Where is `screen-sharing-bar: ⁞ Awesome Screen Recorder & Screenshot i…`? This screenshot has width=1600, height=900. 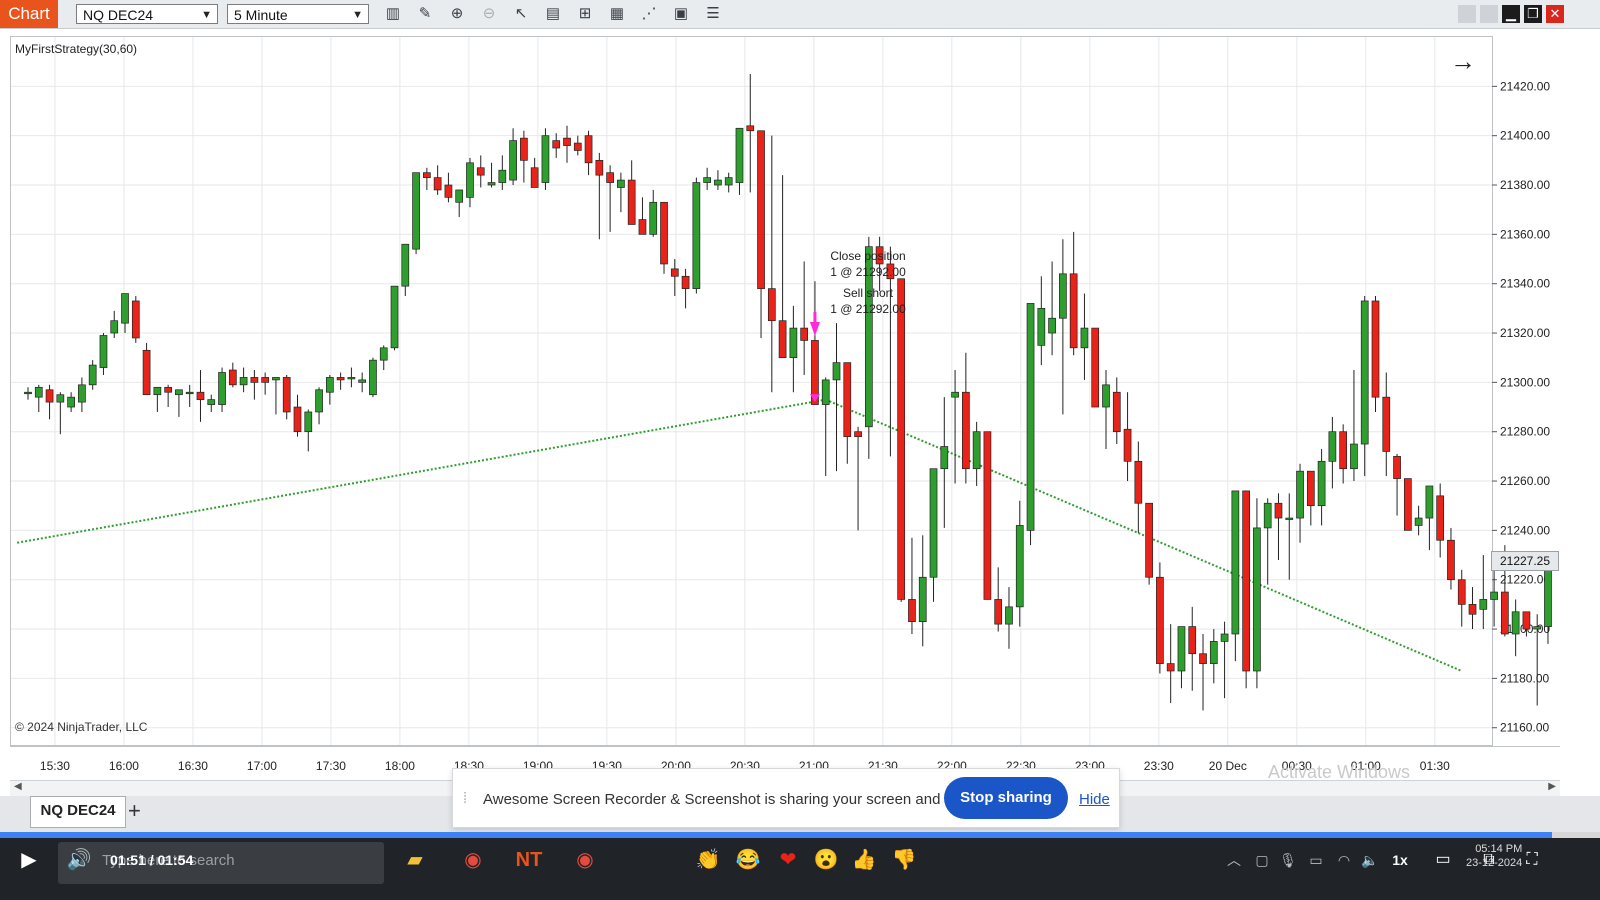
screen-sharing-bar: ⁞ Awesome Screen Recorder & Screenshot i… is located at coordinates (786, 798).